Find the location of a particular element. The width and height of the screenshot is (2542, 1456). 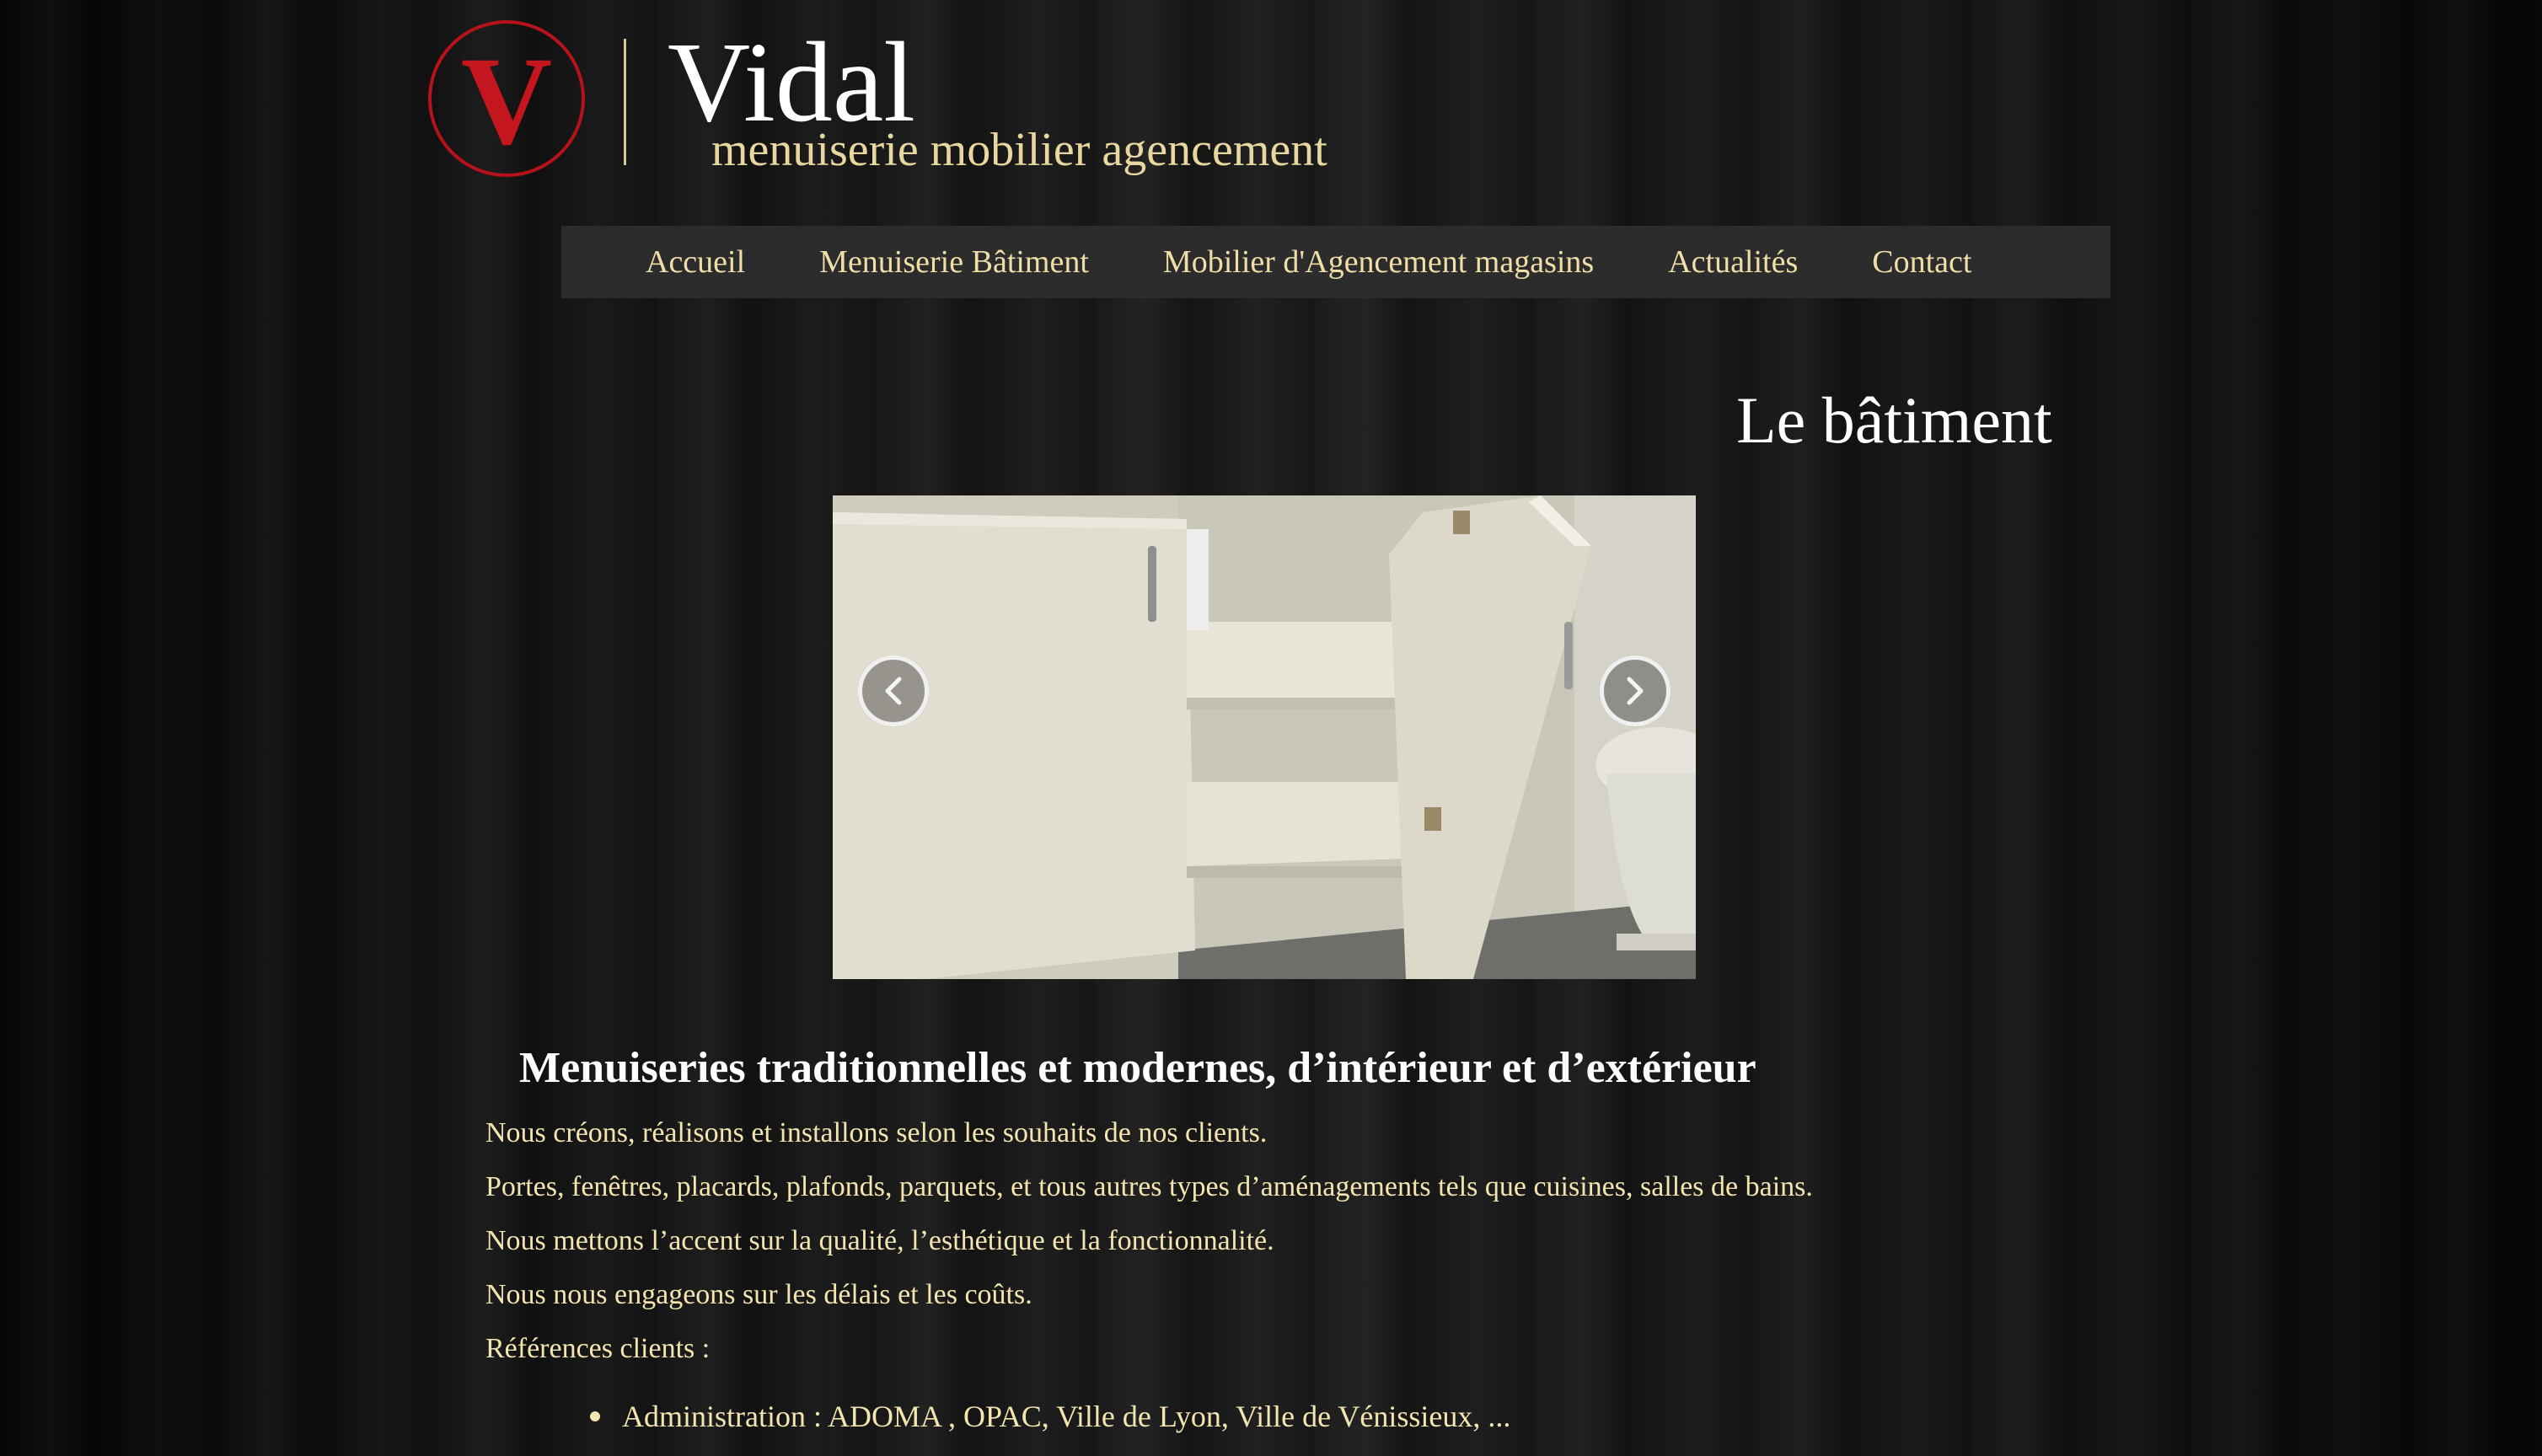

slider-prev-button is located at coordinates (894, 691).